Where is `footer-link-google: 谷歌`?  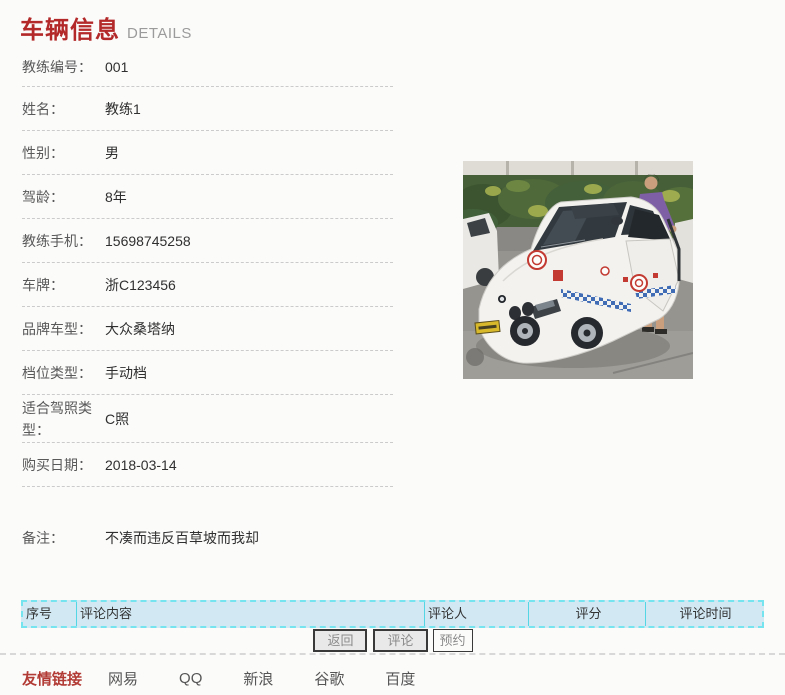
footer-link-google: 谷歌 is located at coordinates (329, 678).